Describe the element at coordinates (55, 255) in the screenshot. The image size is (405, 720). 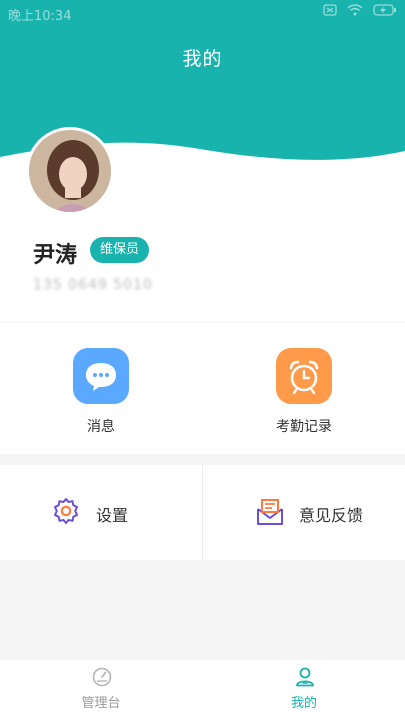
I see `user-name: 尹涛` at that location.